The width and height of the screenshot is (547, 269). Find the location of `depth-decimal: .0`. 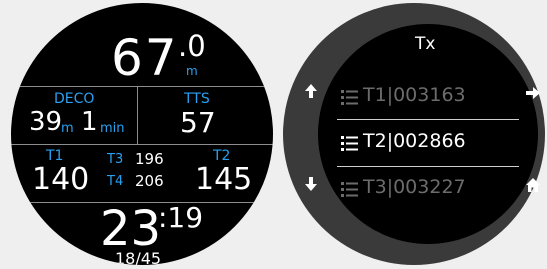

depth-decimal: .0 is located at coordinates (192, 46).